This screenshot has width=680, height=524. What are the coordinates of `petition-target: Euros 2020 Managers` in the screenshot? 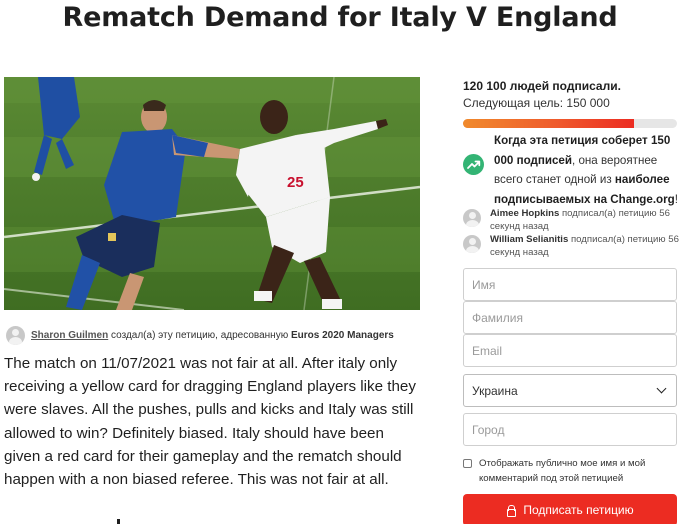 It's located at (342, 335).